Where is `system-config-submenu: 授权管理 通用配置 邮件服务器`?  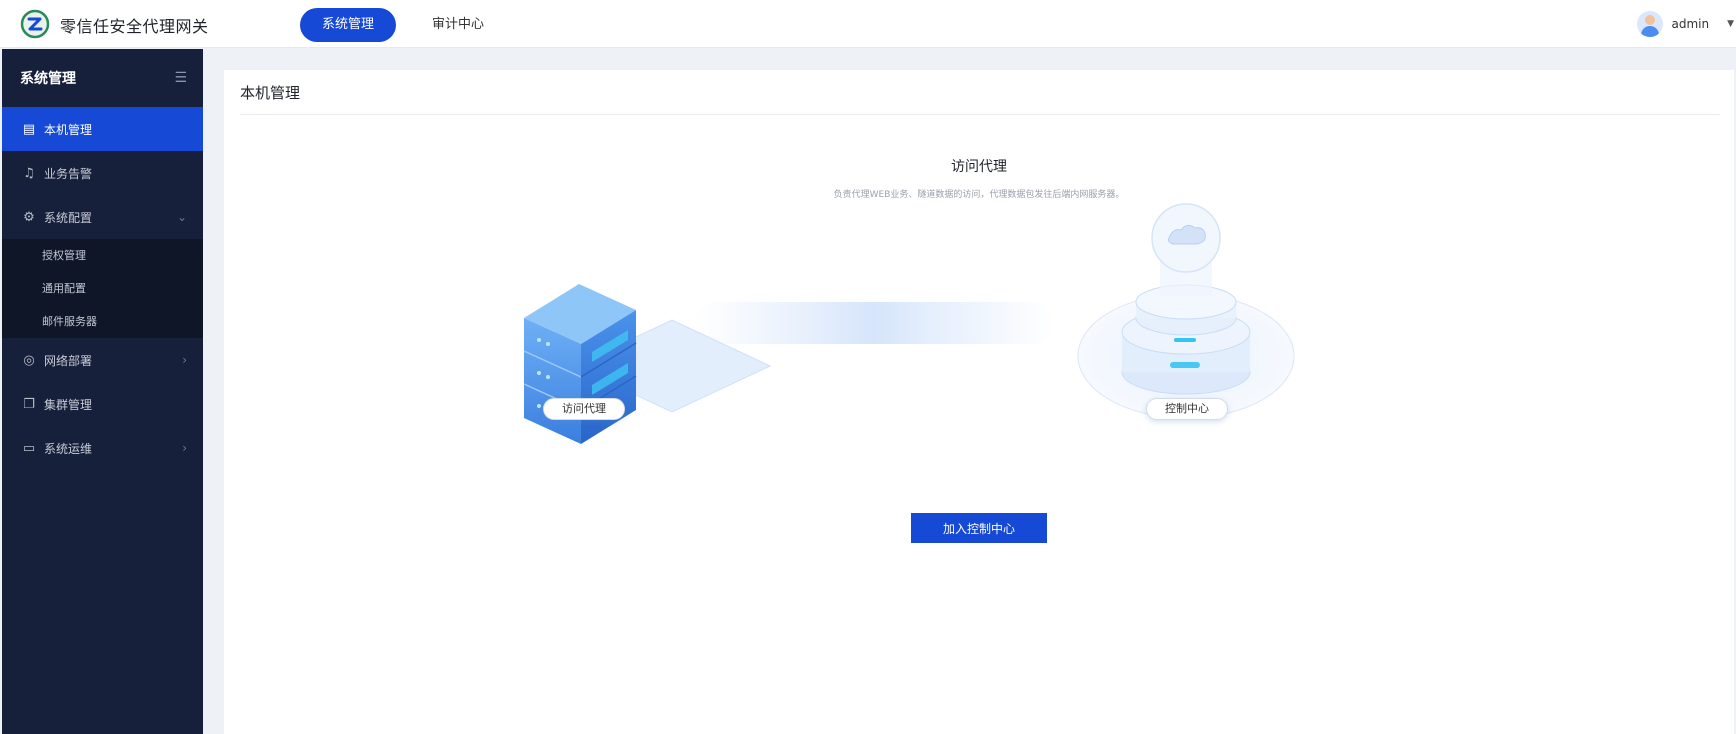 system-config-submenu: 授权管理 通用配置 邮件服务器 is located at coordinates (102, 288).